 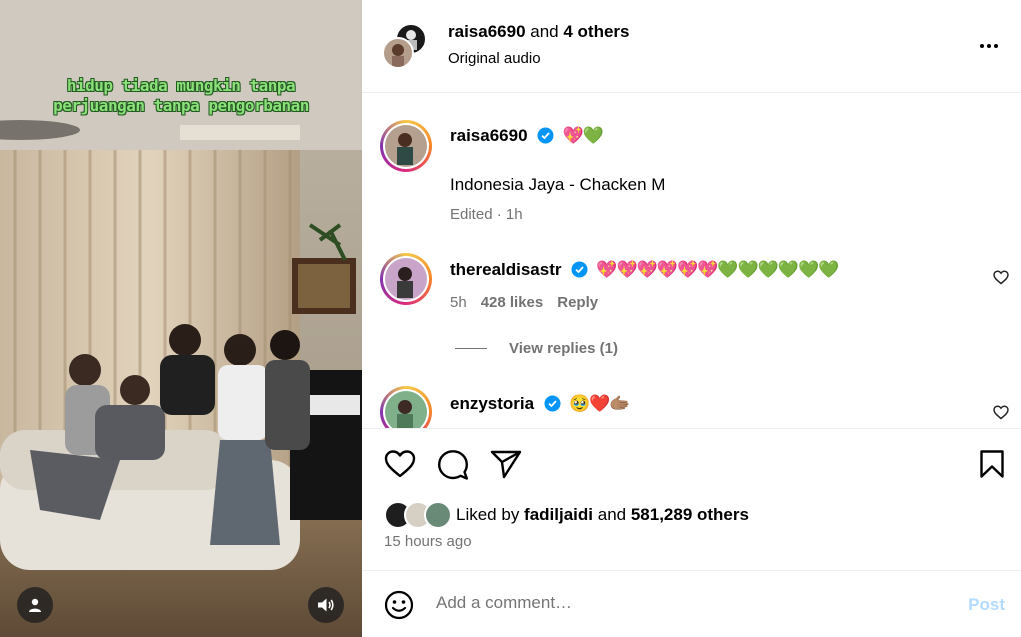 What do you see at coordinates (989, 46) in the screenshot?
I see `more-options-button` at bounding box center [989, 46].